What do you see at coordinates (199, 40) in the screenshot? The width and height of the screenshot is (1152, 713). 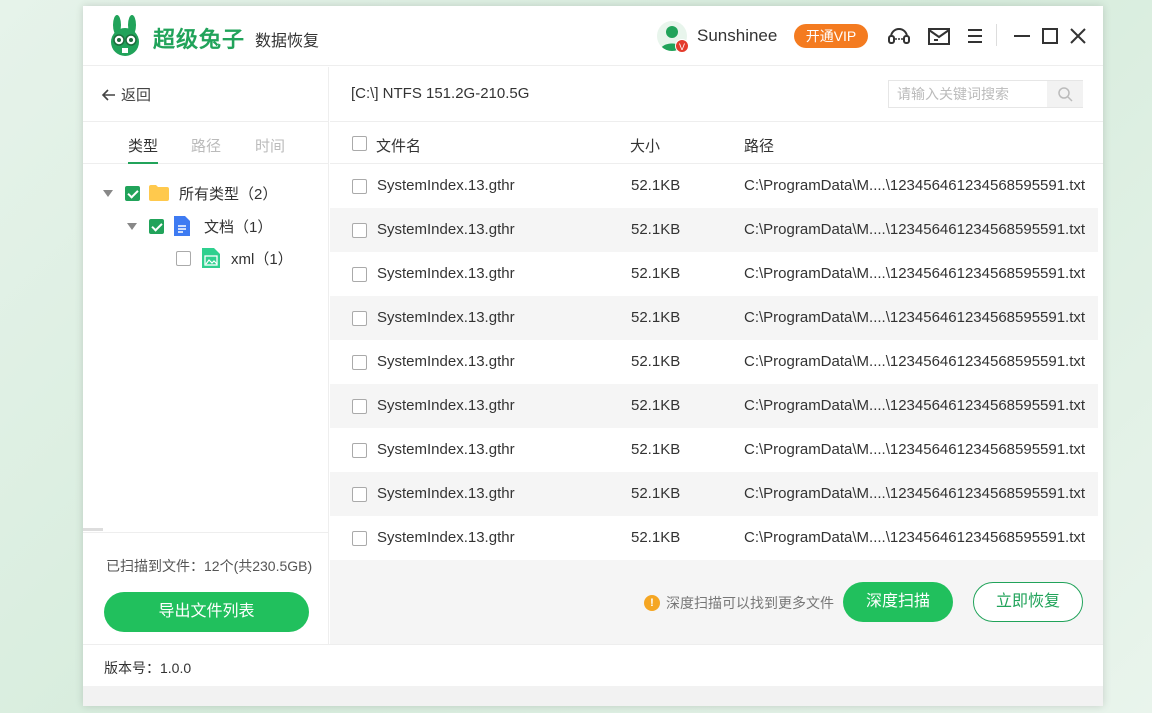 I see `brand-name: 超级兔子` at bounding box center [199, 40].